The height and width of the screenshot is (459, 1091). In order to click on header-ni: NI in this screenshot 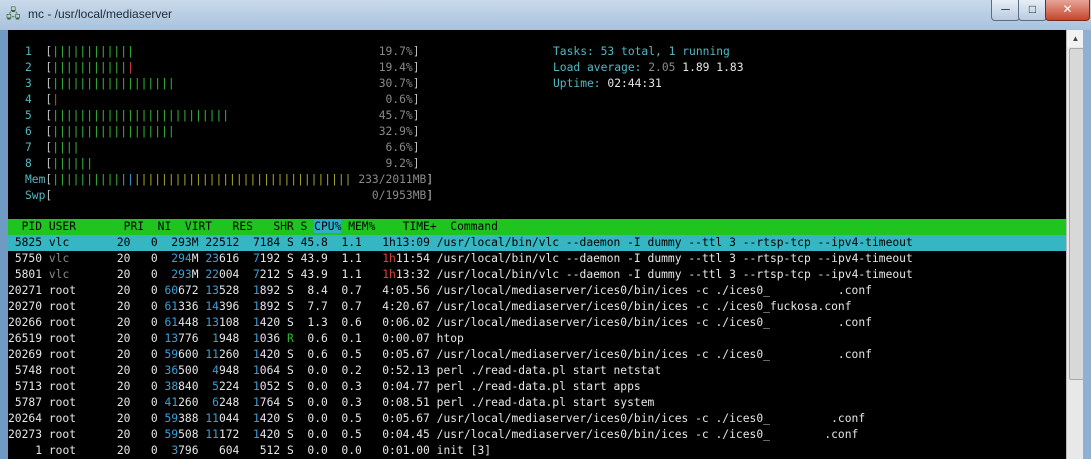, I will do `click(165, 226)`.